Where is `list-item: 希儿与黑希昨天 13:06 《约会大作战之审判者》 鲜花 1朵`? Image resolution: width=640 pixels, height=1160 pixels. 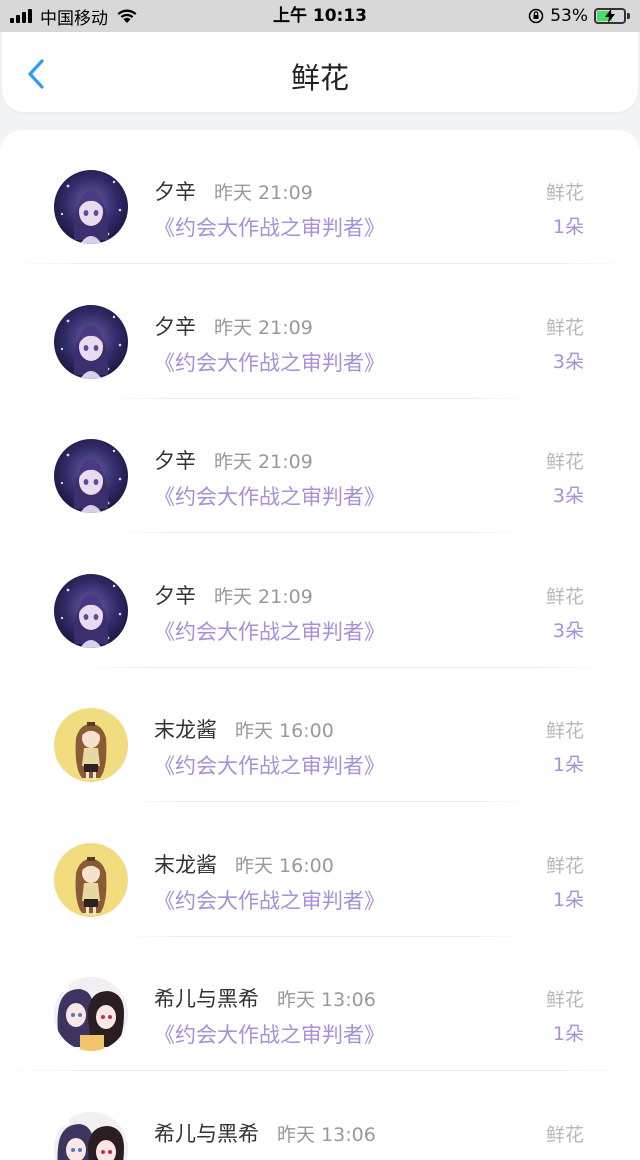 list-item: 希儿与黑希昨天 13:06 《约会大作战之审判者》 鲜花 1朵 is located at coordinates (320, 1004).